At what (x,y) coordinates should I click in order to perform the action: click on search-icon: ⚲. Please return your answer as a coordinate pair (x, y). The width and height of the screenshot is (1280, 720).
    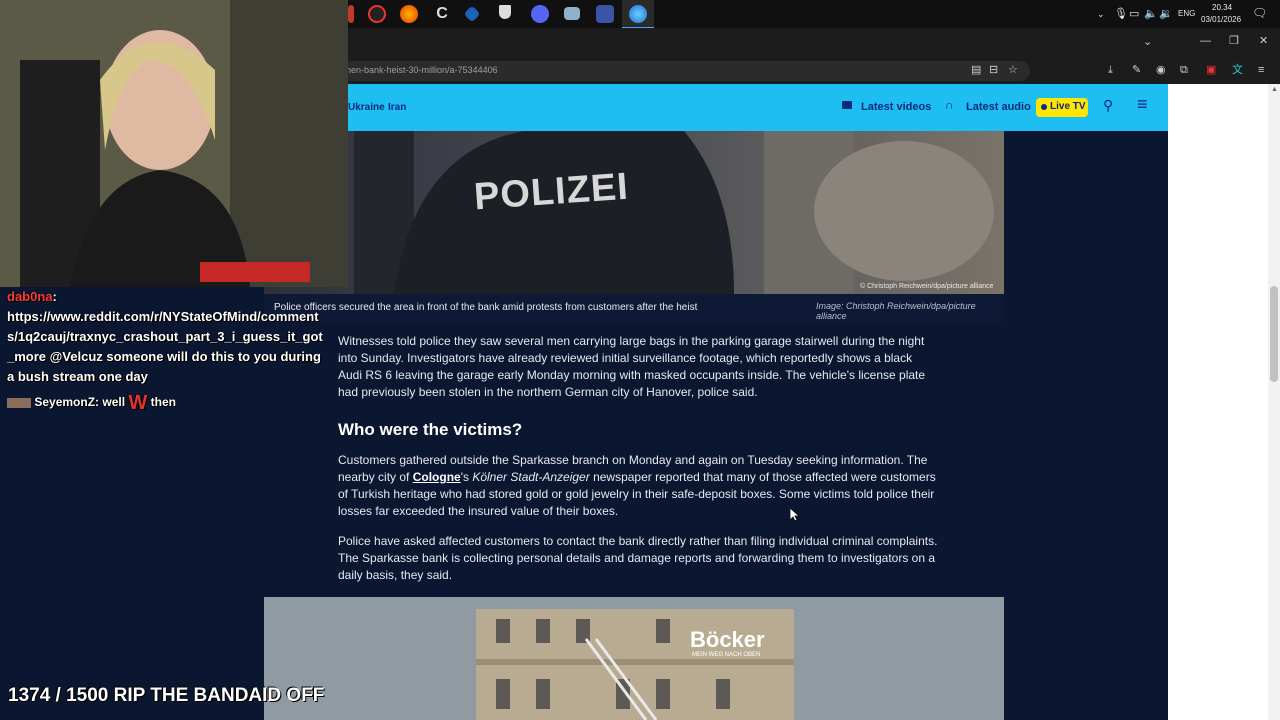
    Looking at the image, I should click on (1108, 105).